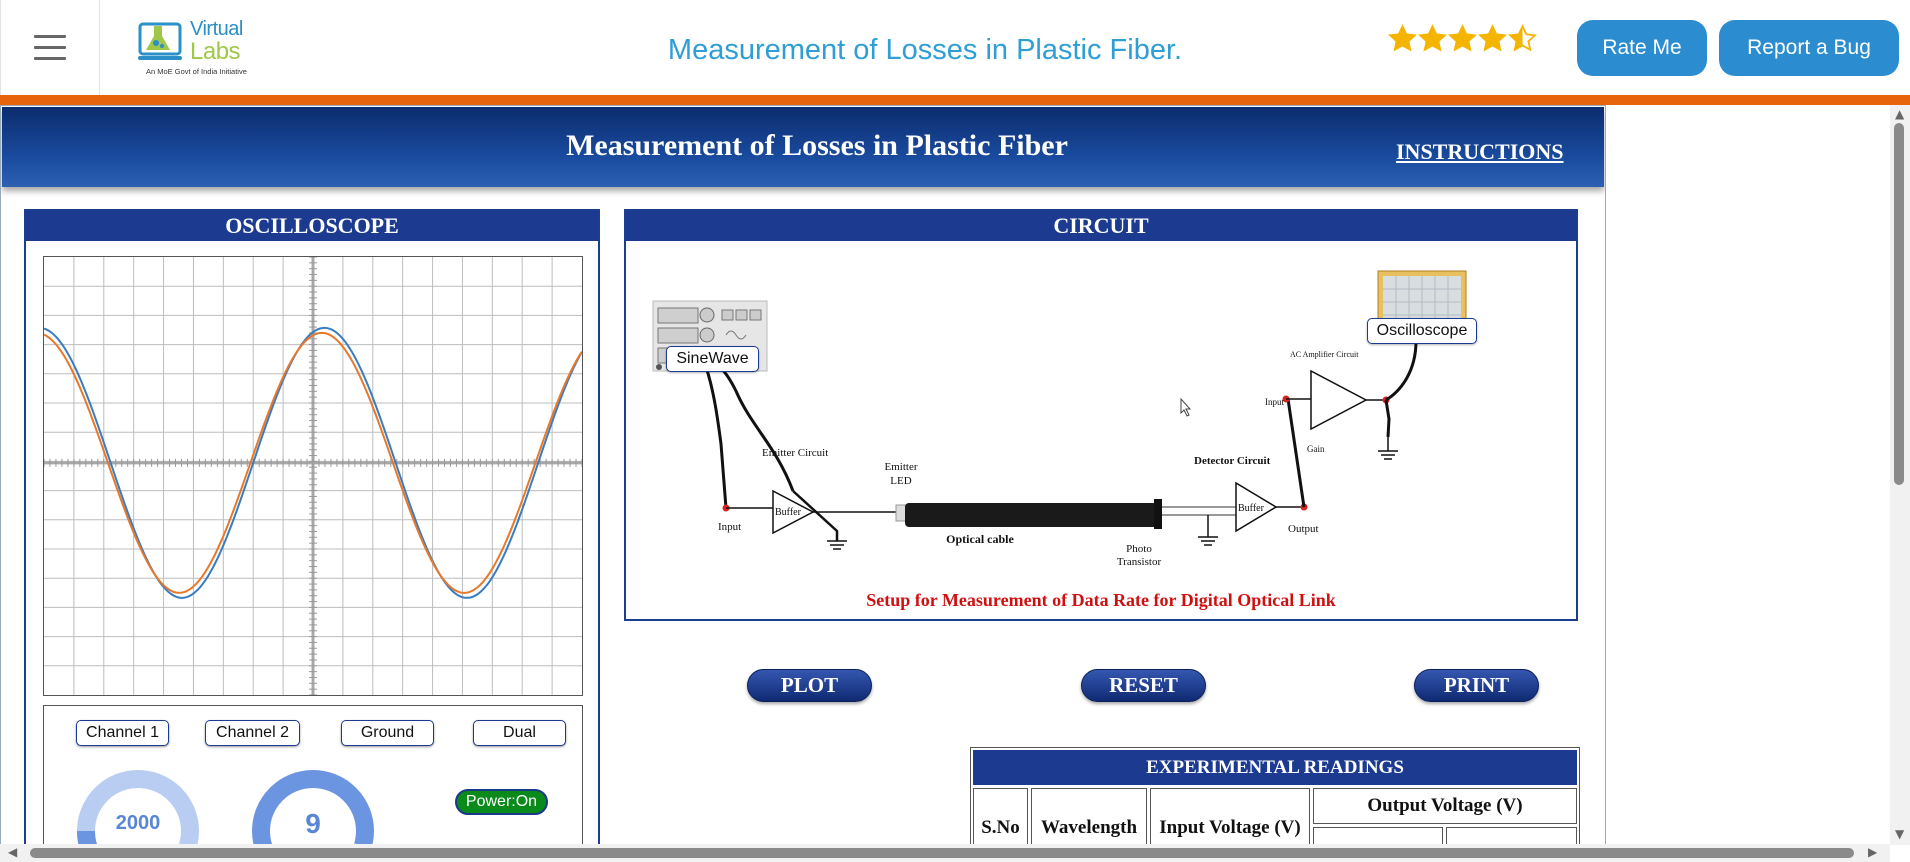 The image size is (1910, 862). What do you see at coordinates (1480, 152) in the screenshot?
I see `instructions-link: INSTRUCTIONS` at bounding box center [1480, 152].